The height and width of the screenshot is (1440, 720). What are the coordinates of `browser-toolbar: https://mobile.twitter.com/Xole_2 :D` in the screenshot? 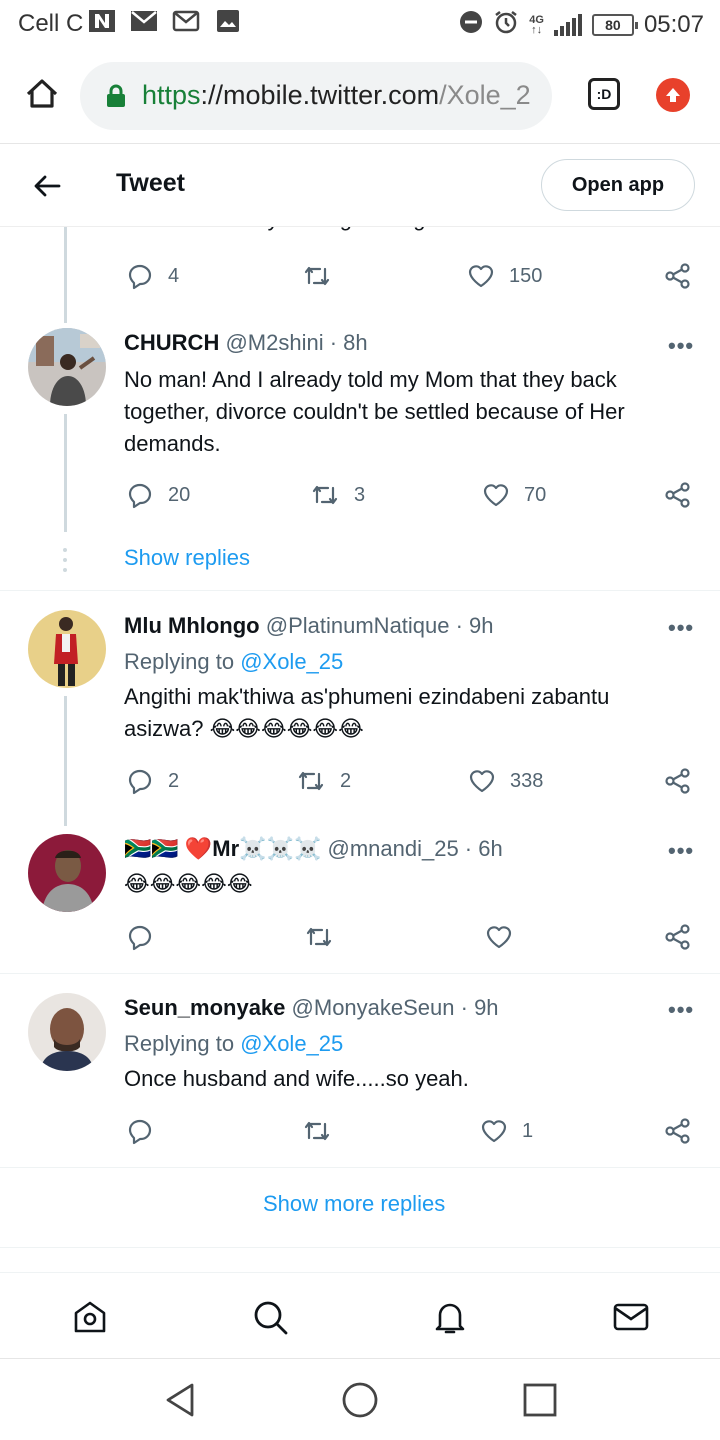 It's located at (360, 96).